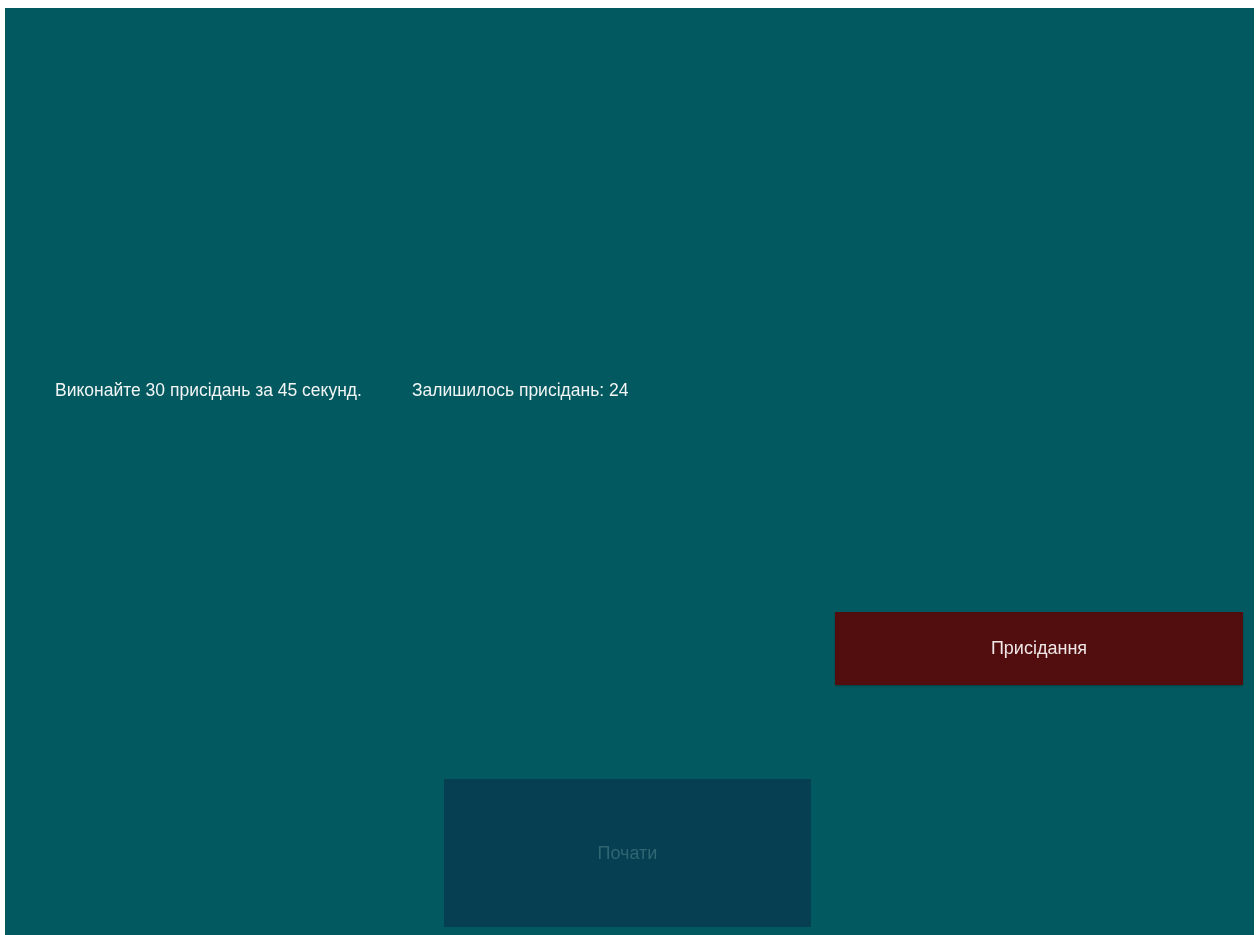 The height and width of the screenshot is (935, 1259). Describe the element at coordinates (520, 390) in the screenshot. I see `remaining-count-text: Залишилось присідань: 24` at that location.